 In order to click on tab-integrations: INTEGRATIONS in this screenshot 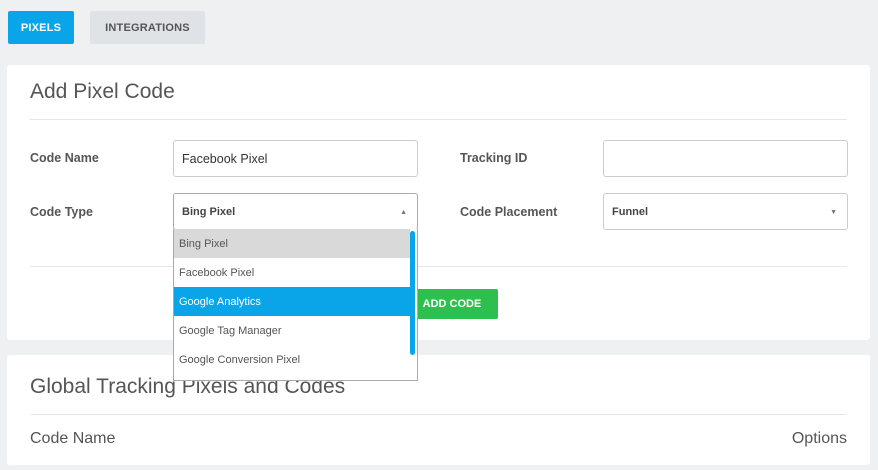, I will do `click(147, 27)`.